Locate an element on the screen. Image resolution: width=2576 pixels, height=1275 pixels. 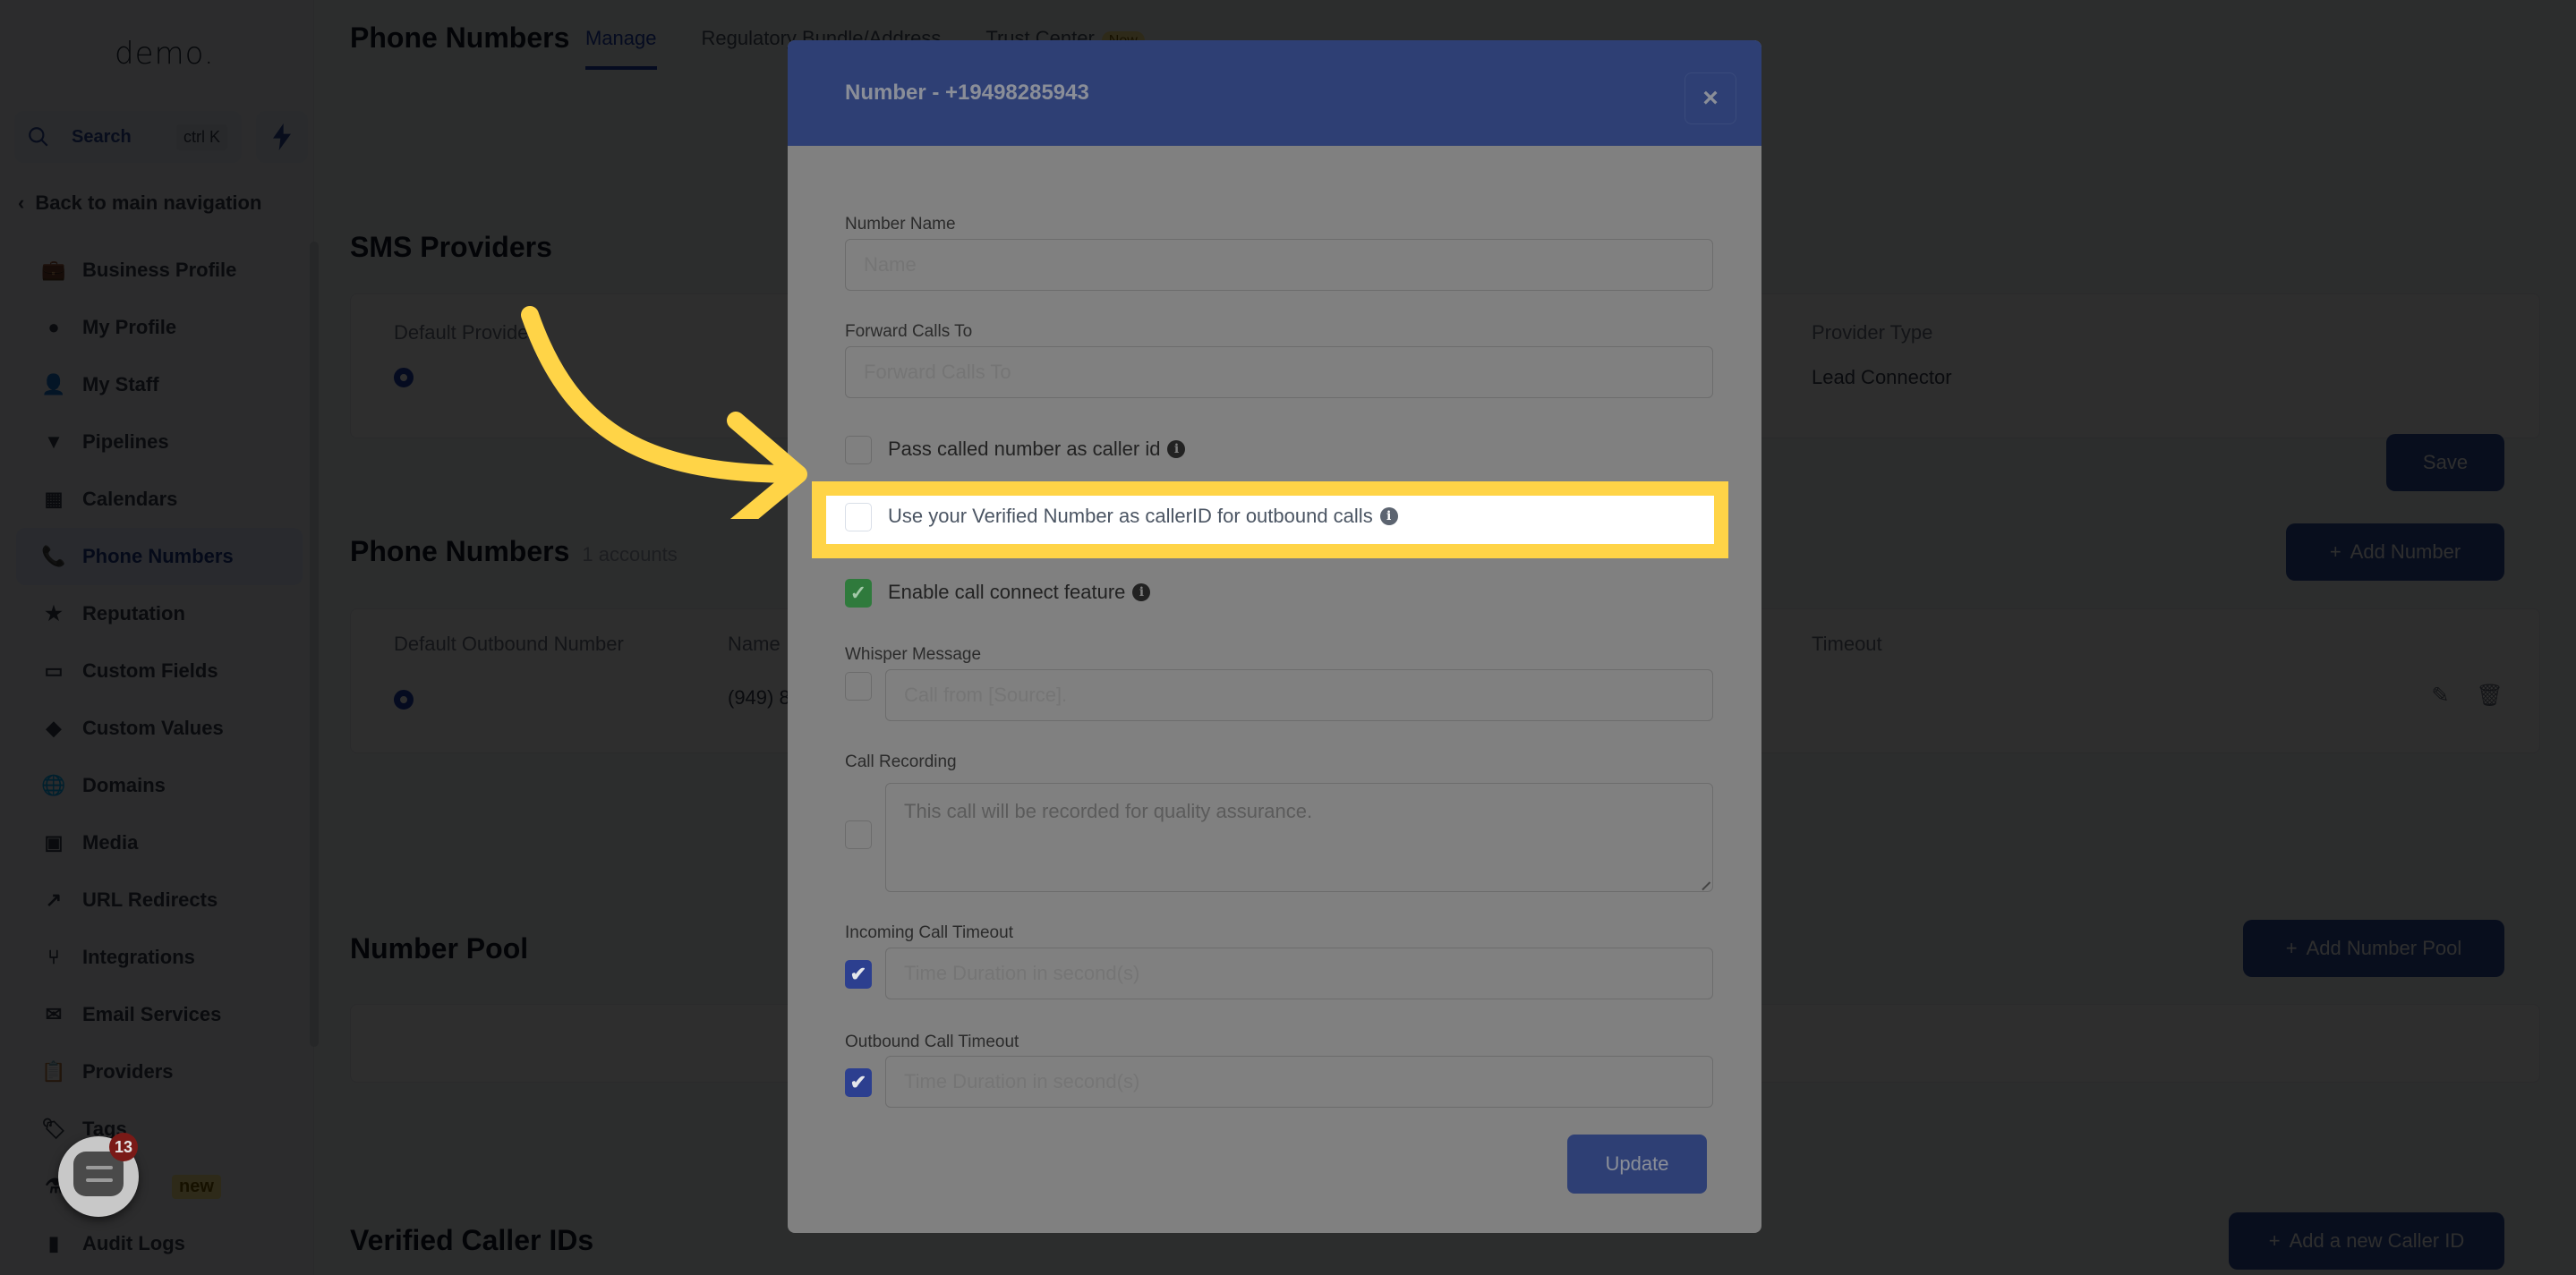
call-recording-label: Call Recording is located at coordinates (901, 761).